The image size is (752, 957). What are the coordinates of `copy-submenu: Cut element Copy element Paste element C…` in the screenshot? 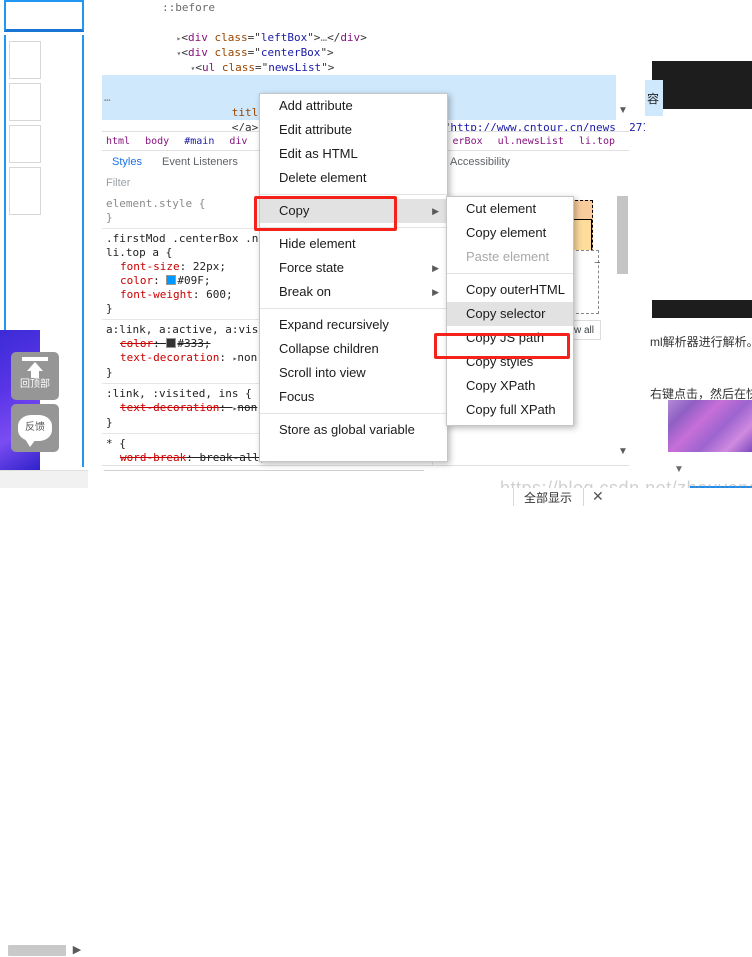 It's located at (510, 311).